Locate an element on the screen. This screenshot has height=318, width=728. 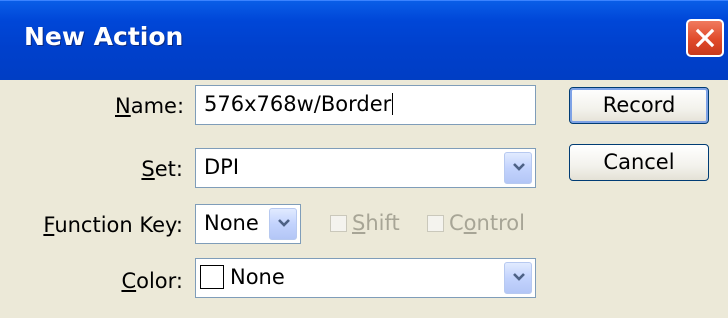
set-select: DPI is located at coordinates (365, 168).